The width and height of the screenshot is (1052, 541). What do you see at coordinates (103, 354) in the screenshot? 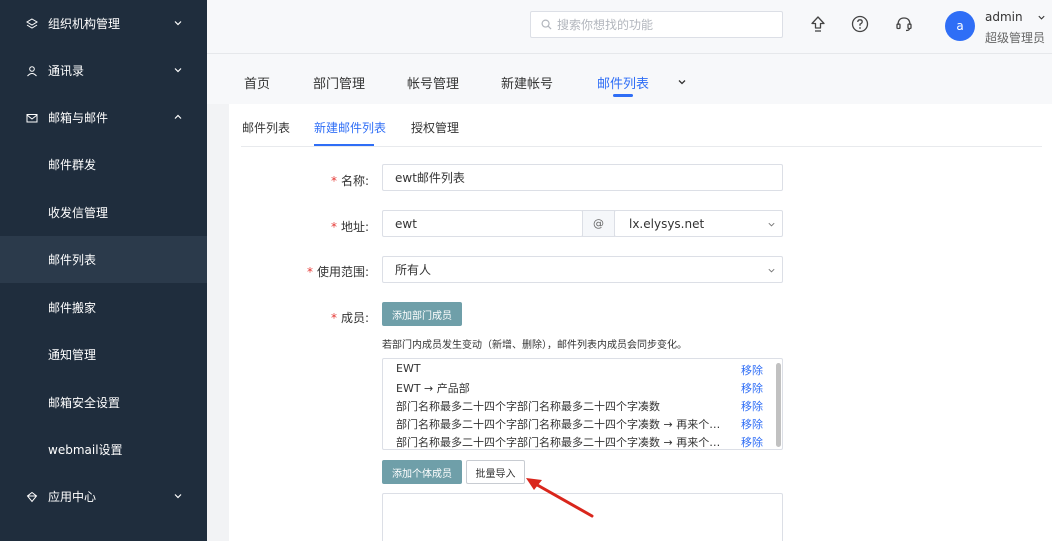
I see `sidebar-item-notifications: 通知管理` at bounding box center [103, 354].